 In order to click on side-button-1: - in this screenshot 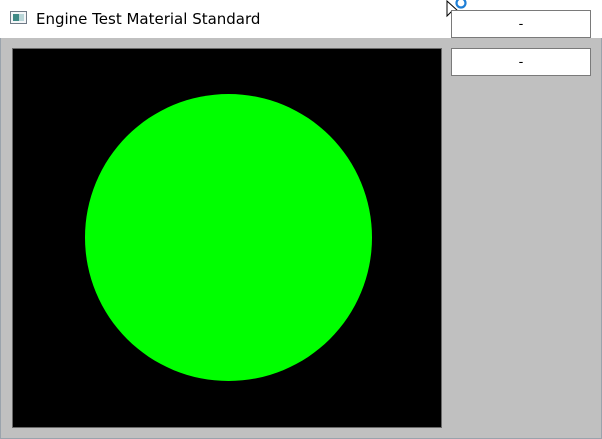, I will do `click(521, 24)`.